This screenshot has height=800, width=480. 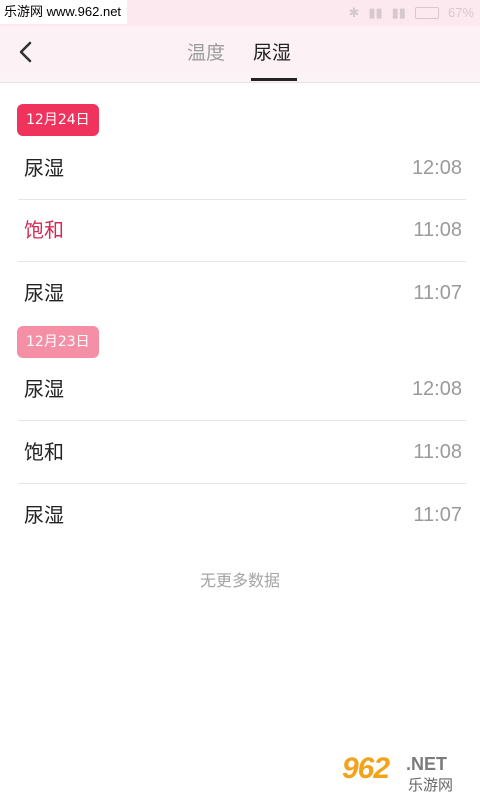 I want to click on signal-icon: ▮▮, so click(x=375, y=12).